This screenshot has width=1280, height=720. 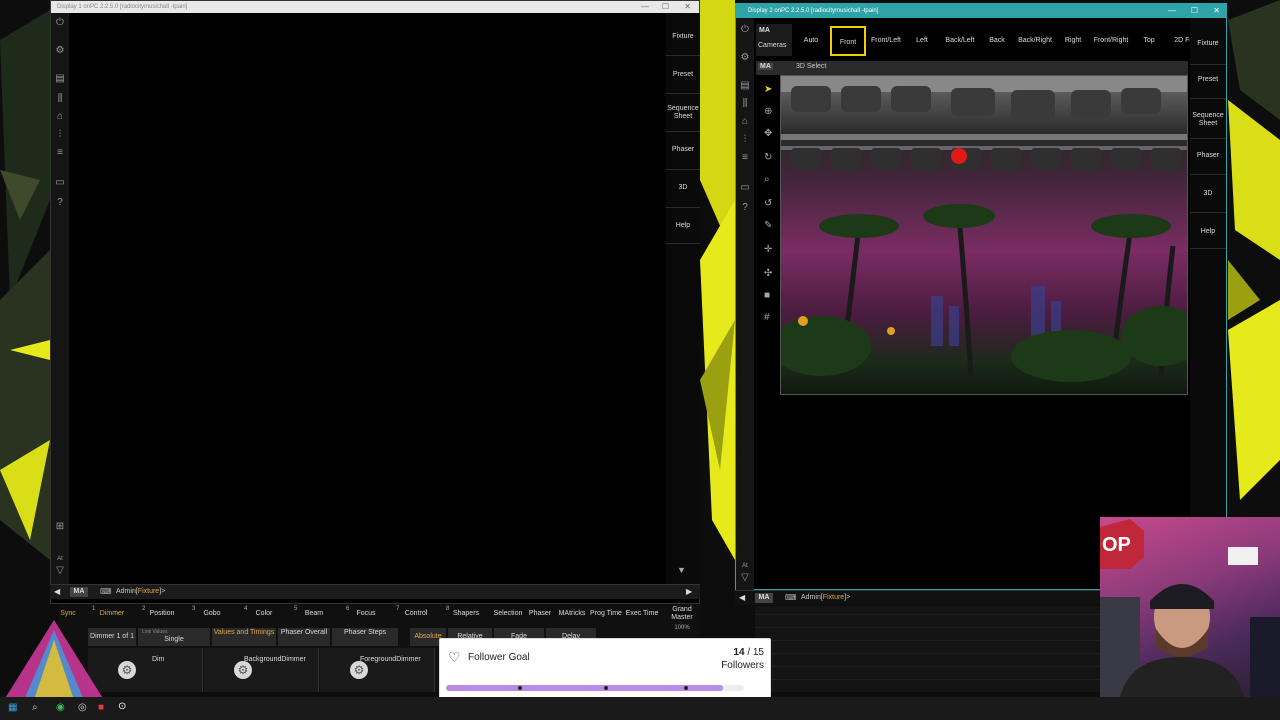 I want to click on phaser-overall-button: Phaser Overall, so click(x=304, y=637).